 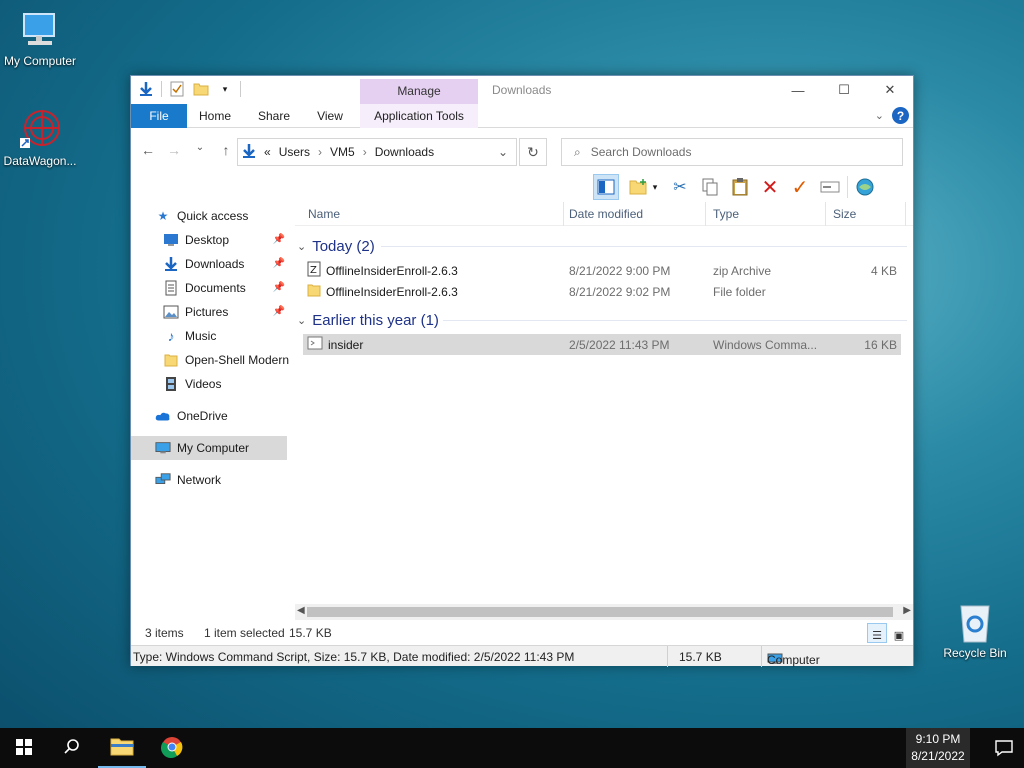 What do you see at coordinates (900, 115) in the screenshot?
I see `help-icon: ?` at bounding box center [900, 115].